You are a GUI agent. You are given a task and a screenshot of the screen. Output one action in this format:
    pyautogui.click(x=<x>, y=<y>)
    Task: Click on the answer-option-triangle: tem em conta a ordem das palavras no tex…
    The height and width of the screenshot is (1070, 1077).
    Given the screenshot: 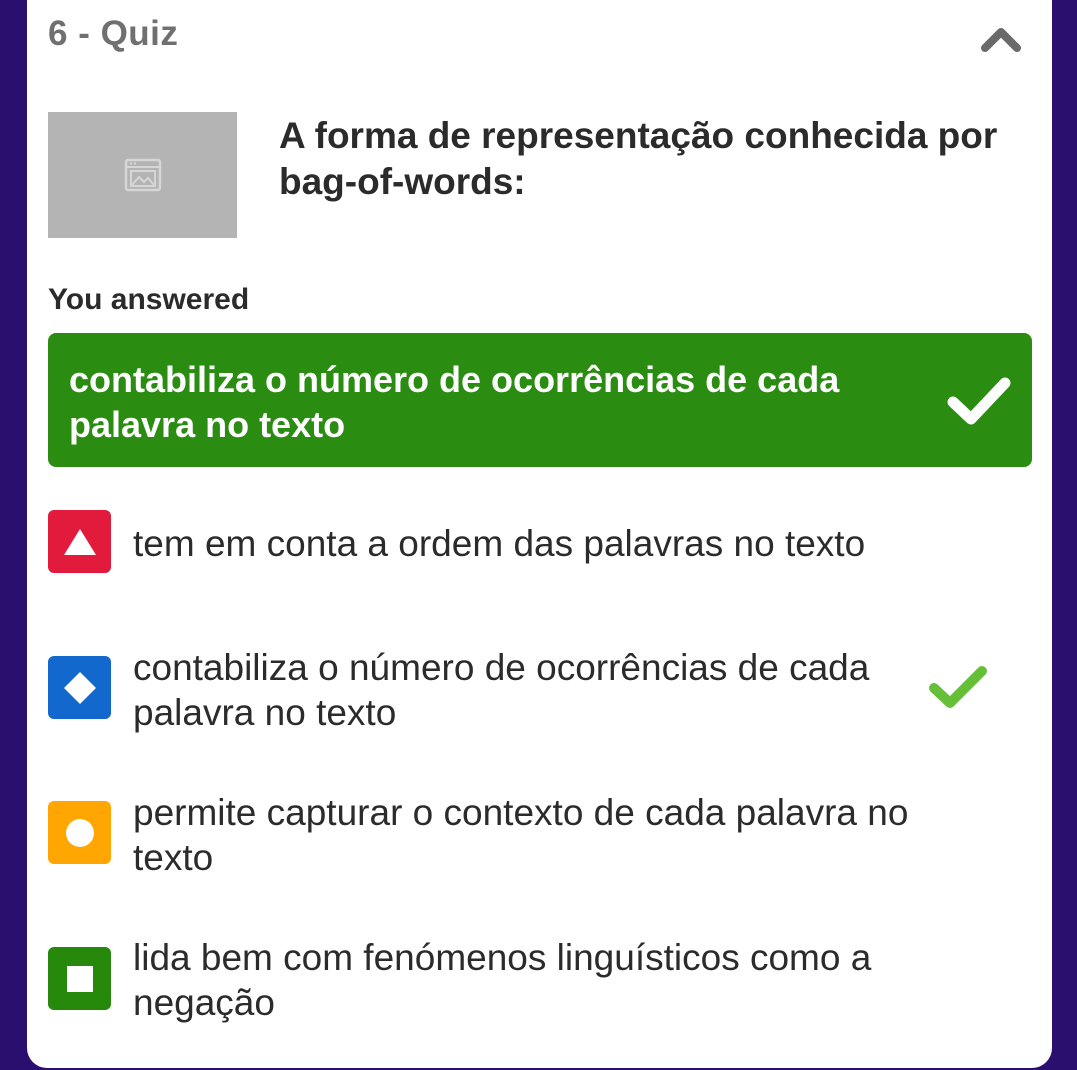 What is the action you would take?
    pyautogui.click(x=518, y=545)
    